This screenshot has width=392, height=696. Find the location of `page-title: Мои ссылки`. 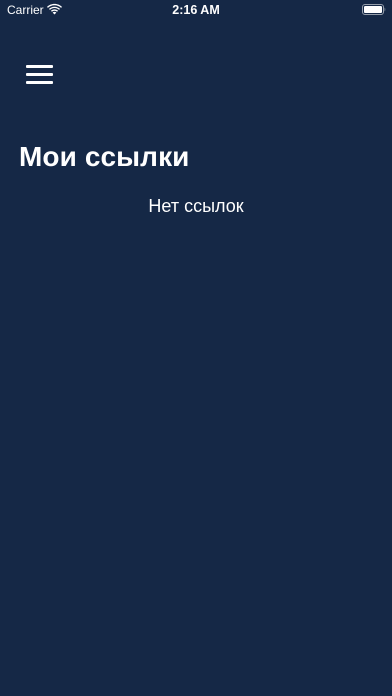

page-title: Мои ссылки is located at coordinates (104, 156).